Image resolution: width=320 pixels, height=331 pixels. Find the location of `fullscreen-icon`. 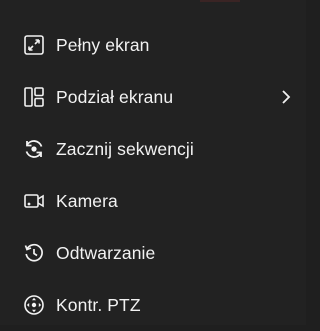

fullscreen-icon is located at coordinates (34, 45).